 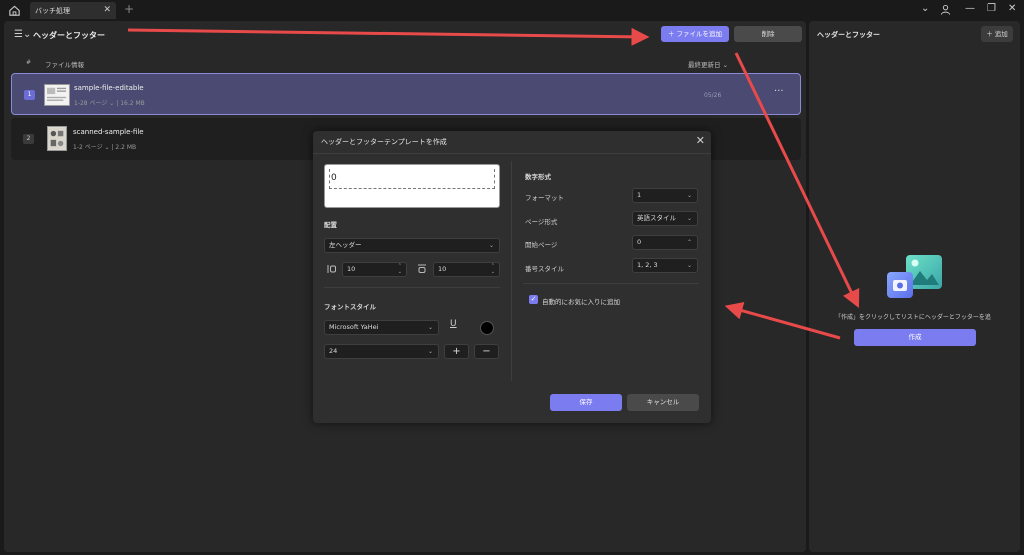 What do you see at coordinates (779, 91) in the screenshot?
I see `more-icon: ···` at bounding box center [779, 91].